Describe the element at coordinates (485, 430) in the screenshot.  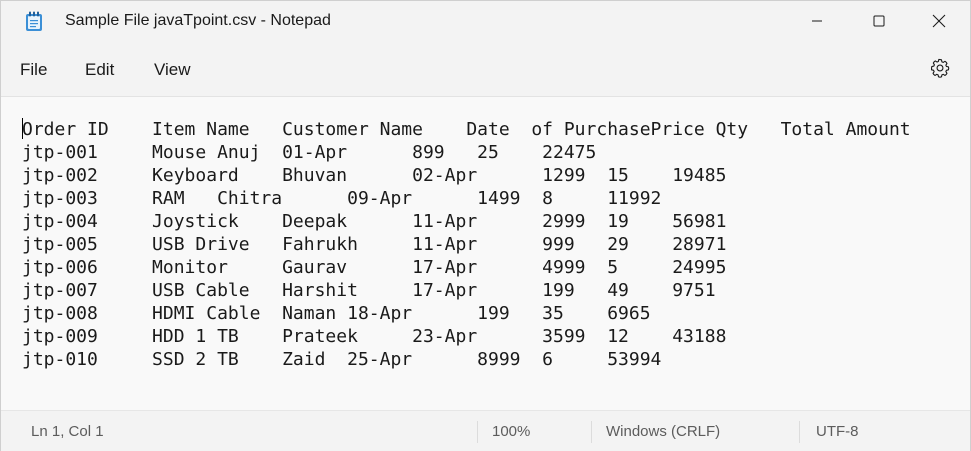
I see `status-bar: Ln 1, Col 1 100% Windows (CRLF) UTF-8` at that location.